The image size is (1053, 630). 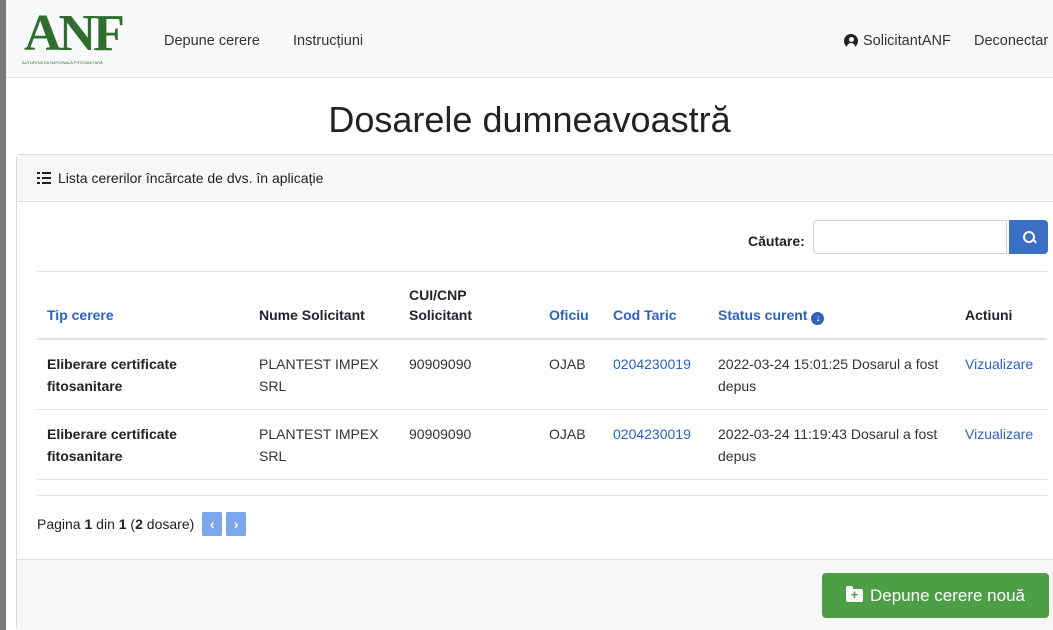 I want to click on logo-mark: ANF, so click(x=74, y=33).